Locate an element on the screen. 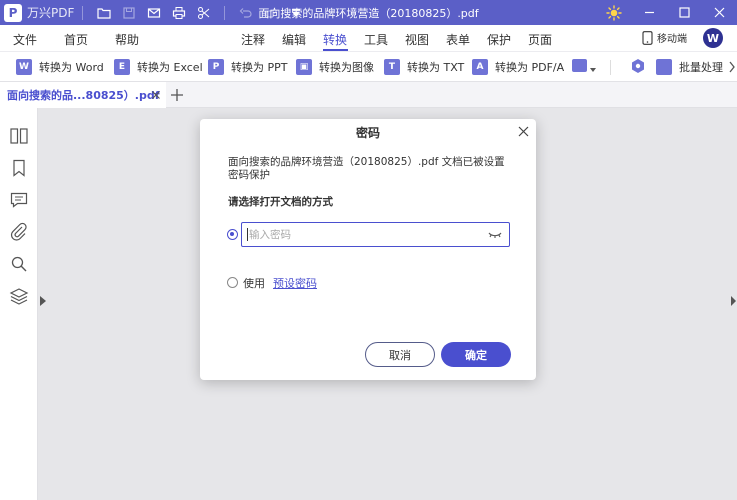 The height and width of the screenshot is (500, 737). excel-icon: E is located at coordinates (122, 67).